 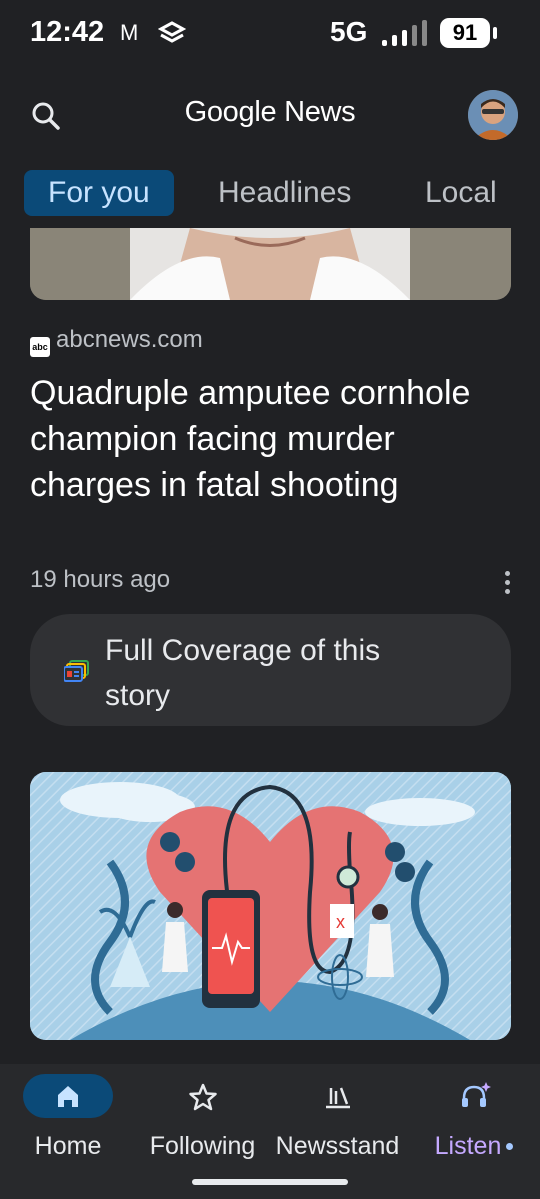 I want to click on newsstand-icon, so click(x=337, y=1098).